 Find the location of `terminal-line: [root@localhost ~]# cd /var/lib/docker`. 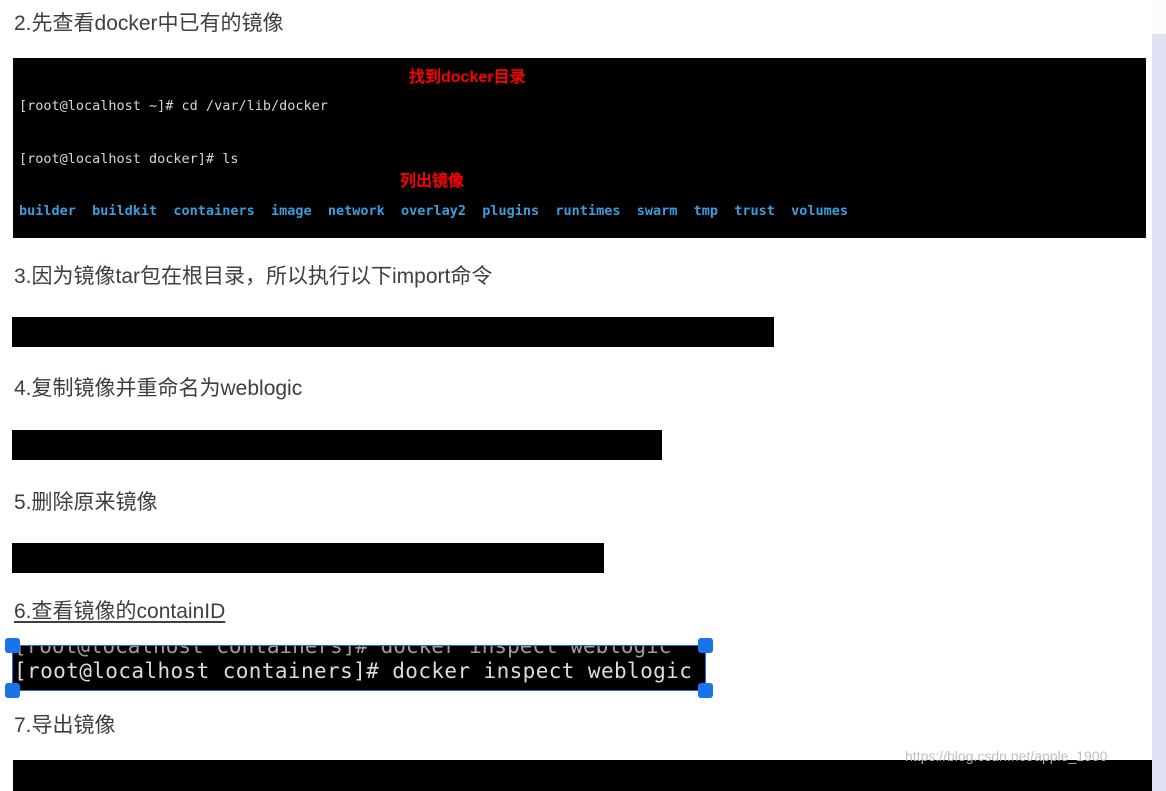

terminal-line: [root@localhost ~]# cd /var/lib/docker is located at coordinates (173, 106).